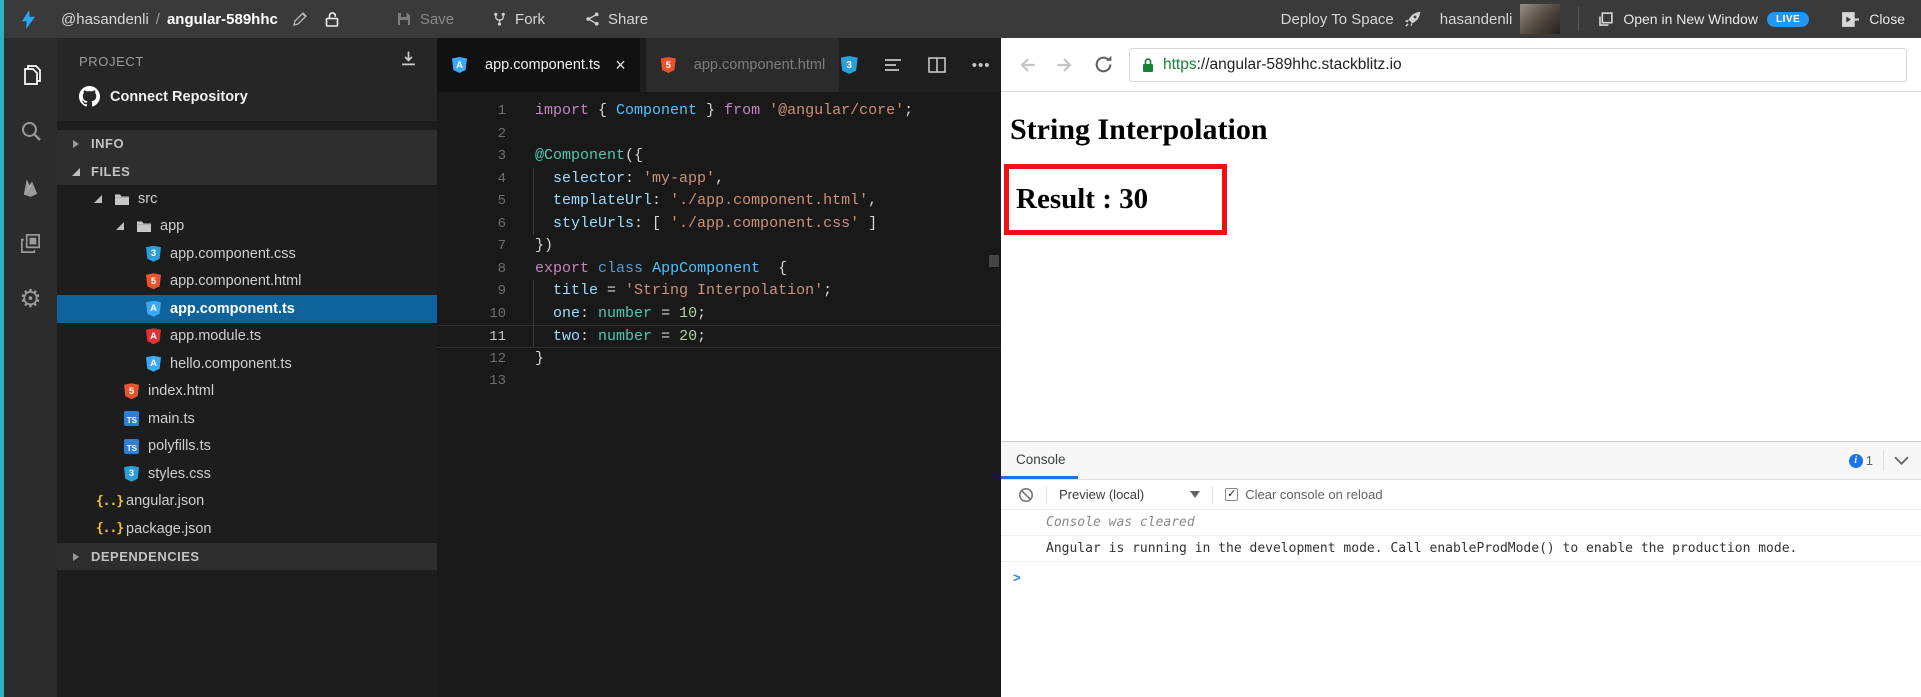 This screenshot has width=1921, height=697. Describe the element at coordinates (1026, 495) in the screenshot. I see `clear-console-button` at that location.